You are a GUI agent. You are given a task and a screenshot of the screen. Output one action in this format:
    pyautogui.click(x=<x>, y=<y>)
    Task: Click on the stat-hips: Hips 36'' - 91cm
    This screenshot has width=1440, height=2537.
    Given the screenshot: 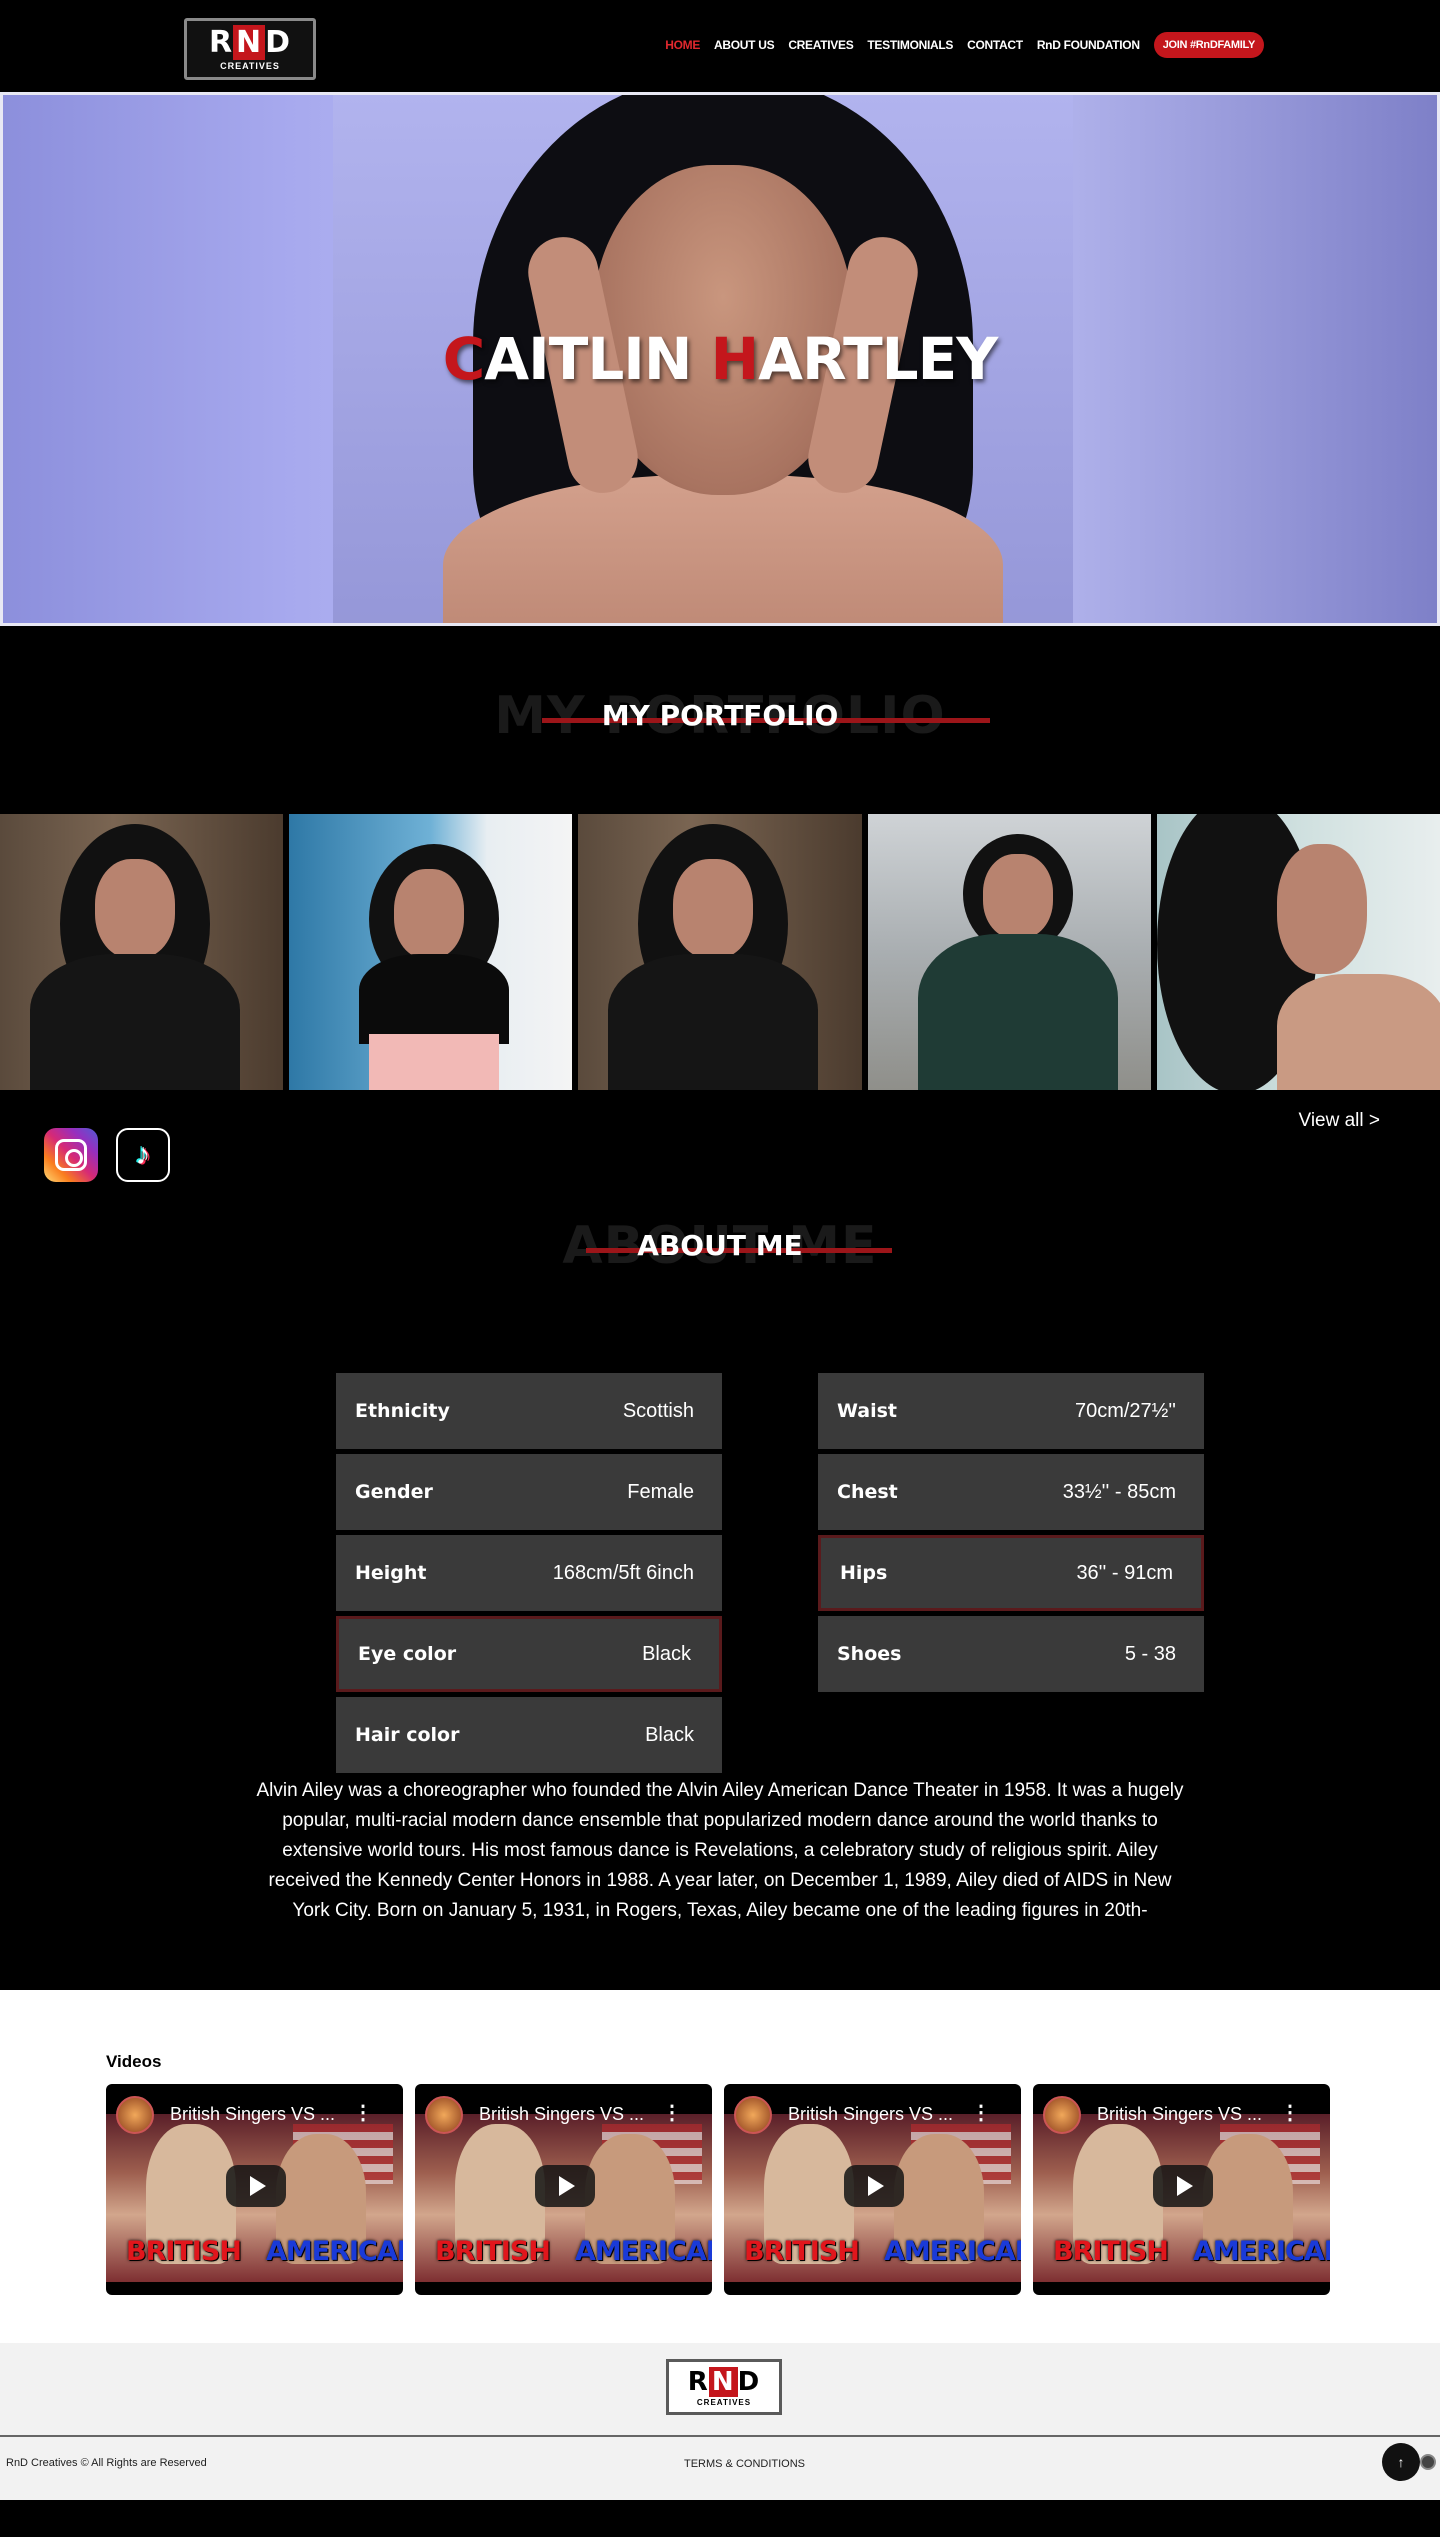 What is the action you would take?
    pyautogui.click(x=1011, y=1573)
    